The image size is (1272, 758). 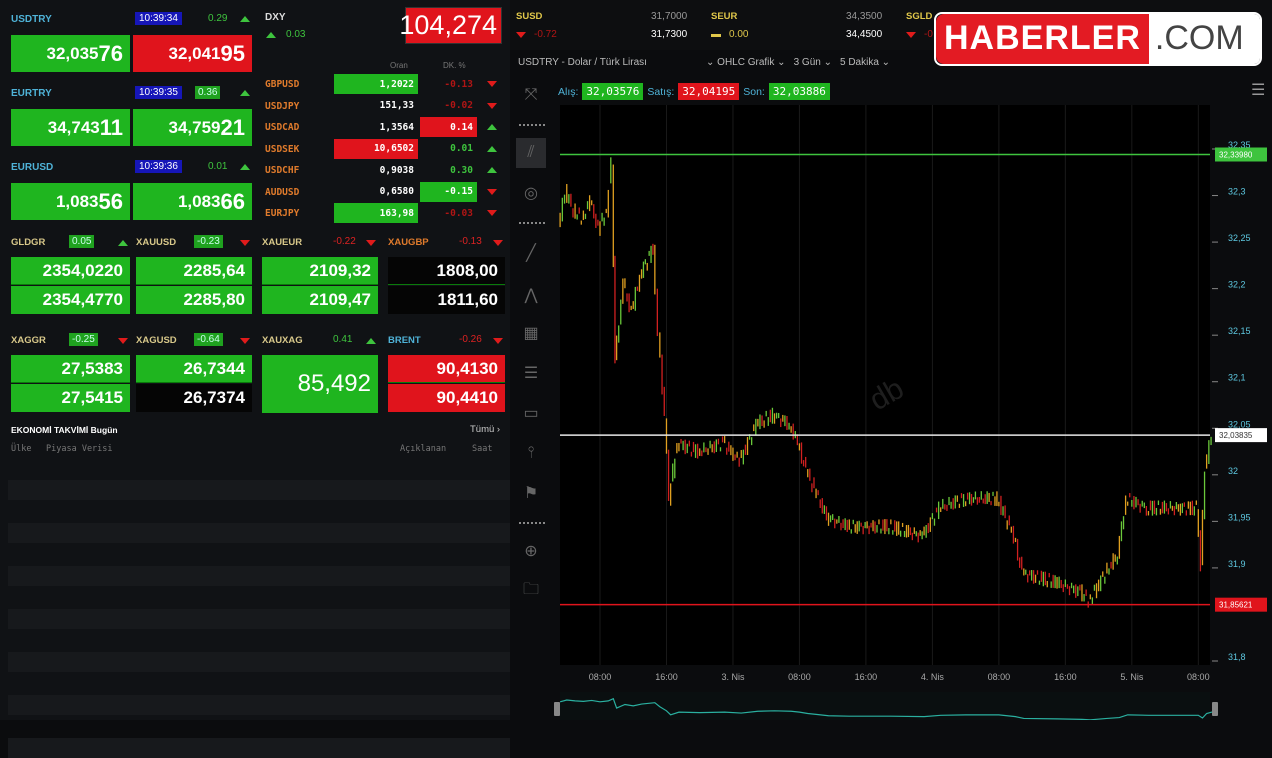 I want to click on x-tick-label: 5. Nis, so click(x=1132, y=677).